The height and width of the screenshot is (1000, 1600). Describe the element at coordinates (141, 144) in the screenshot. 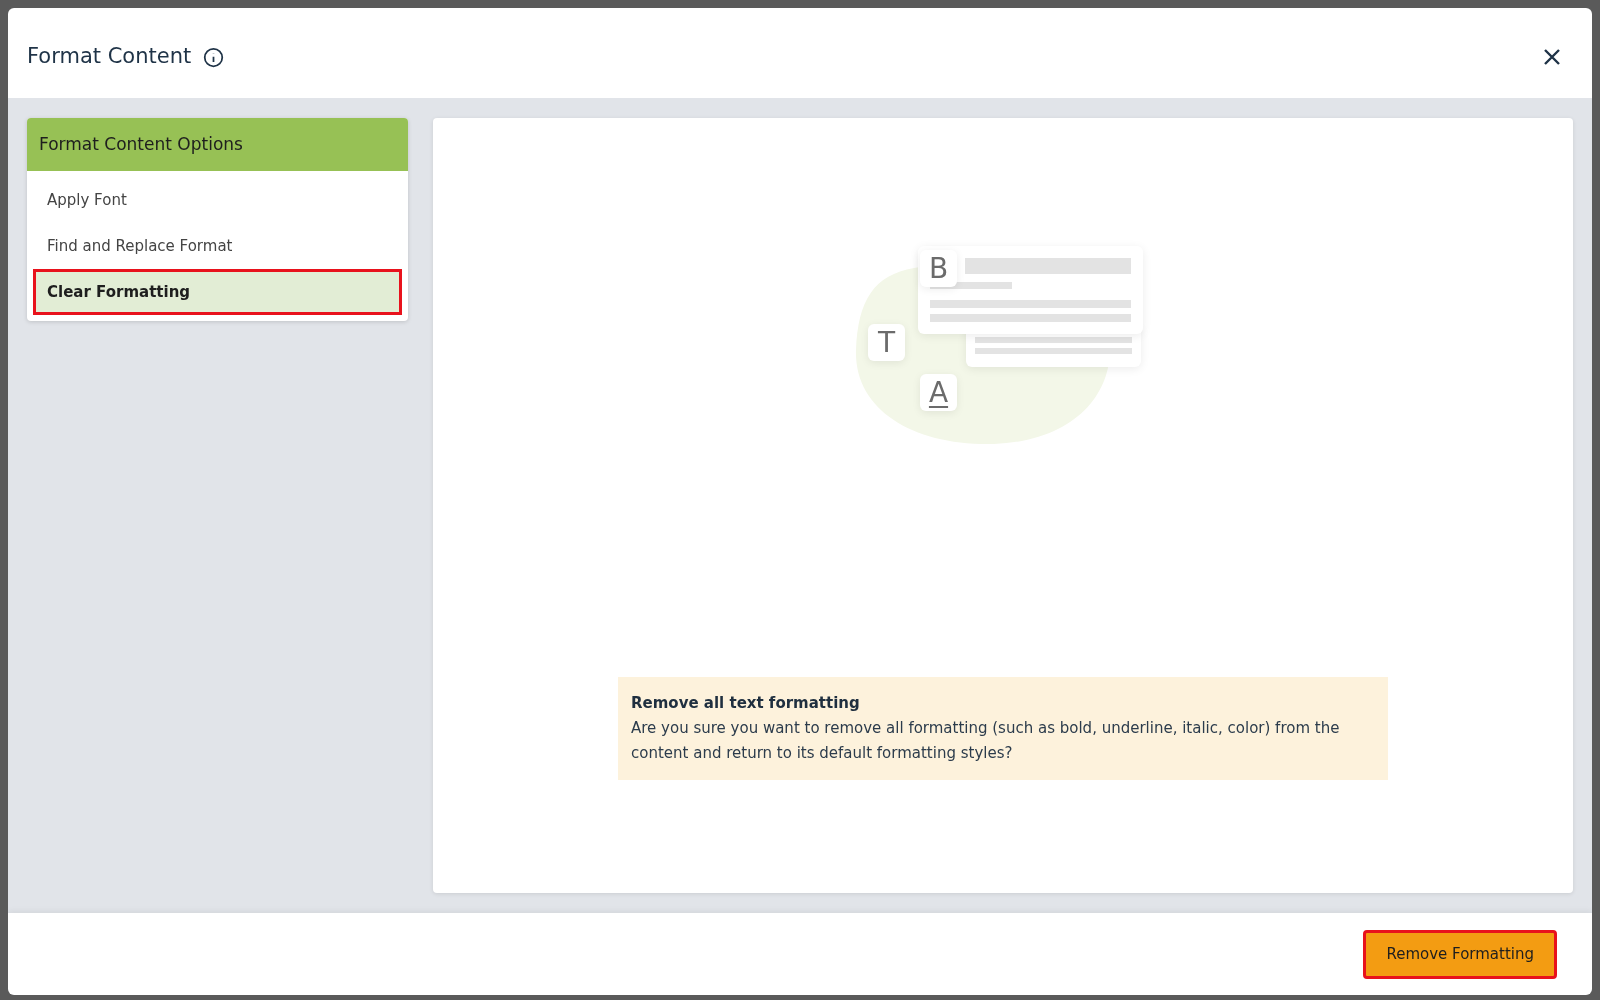

I see `panel-title: Format Content Options` at that location.